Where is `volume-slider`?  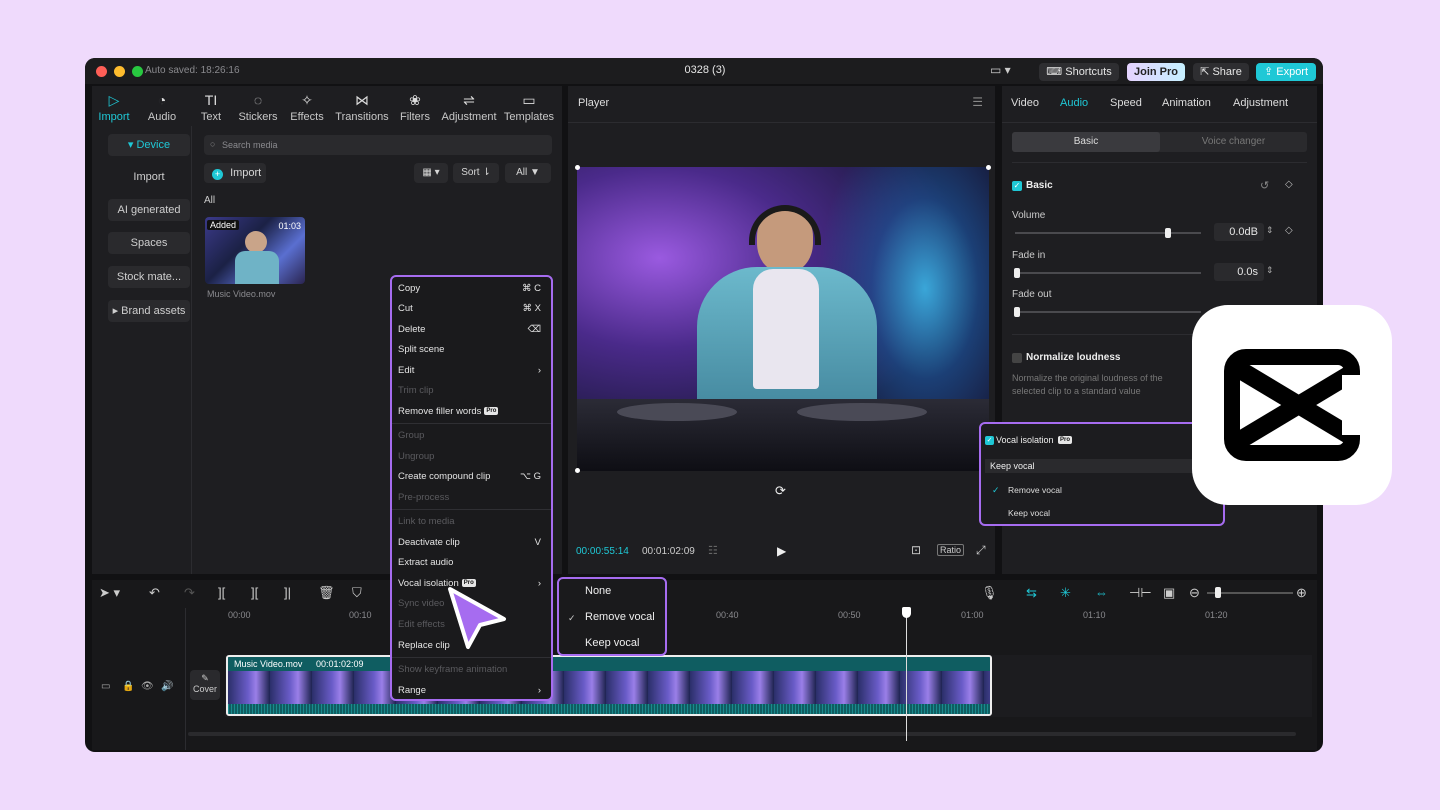
volume-slider is located at coordinates (1108, 233).